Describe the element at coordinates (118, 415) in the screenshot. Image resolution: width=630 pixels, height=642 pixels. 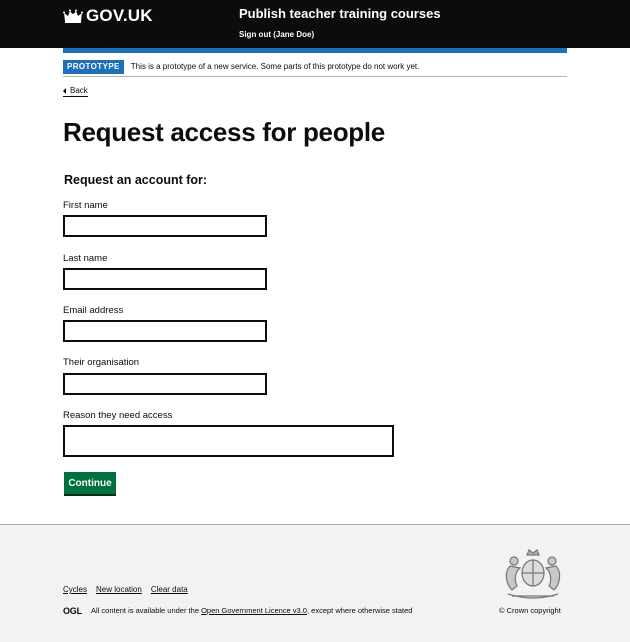
I see `reason-label: Reason they need access` at that location.